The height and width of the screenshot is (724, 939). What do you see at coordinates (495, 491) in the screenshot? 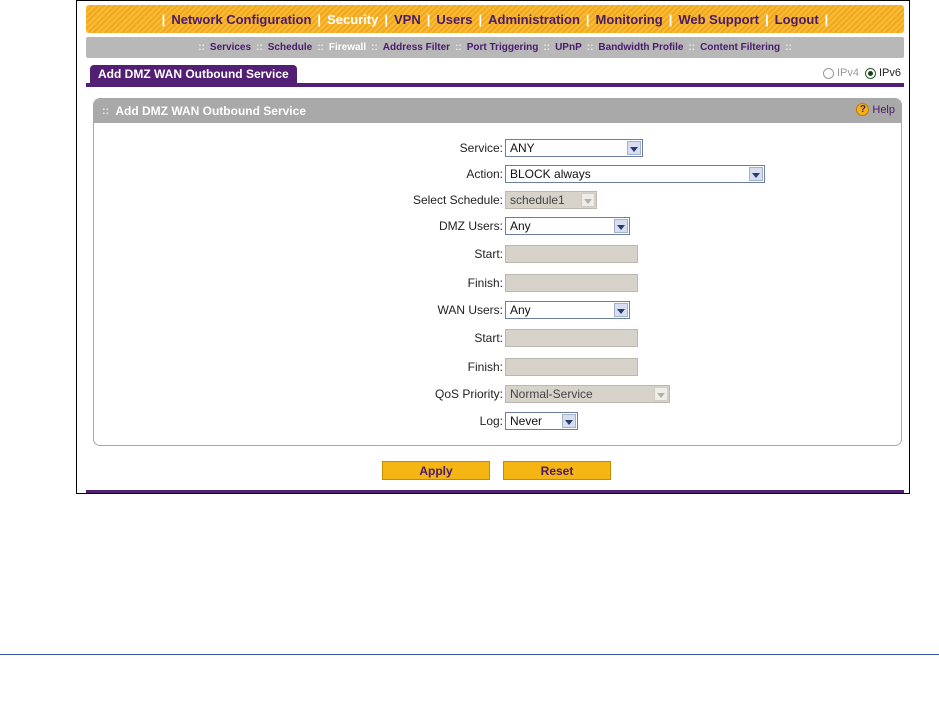
I see `frame-bottom-bar` at bounding box center [495, 491].